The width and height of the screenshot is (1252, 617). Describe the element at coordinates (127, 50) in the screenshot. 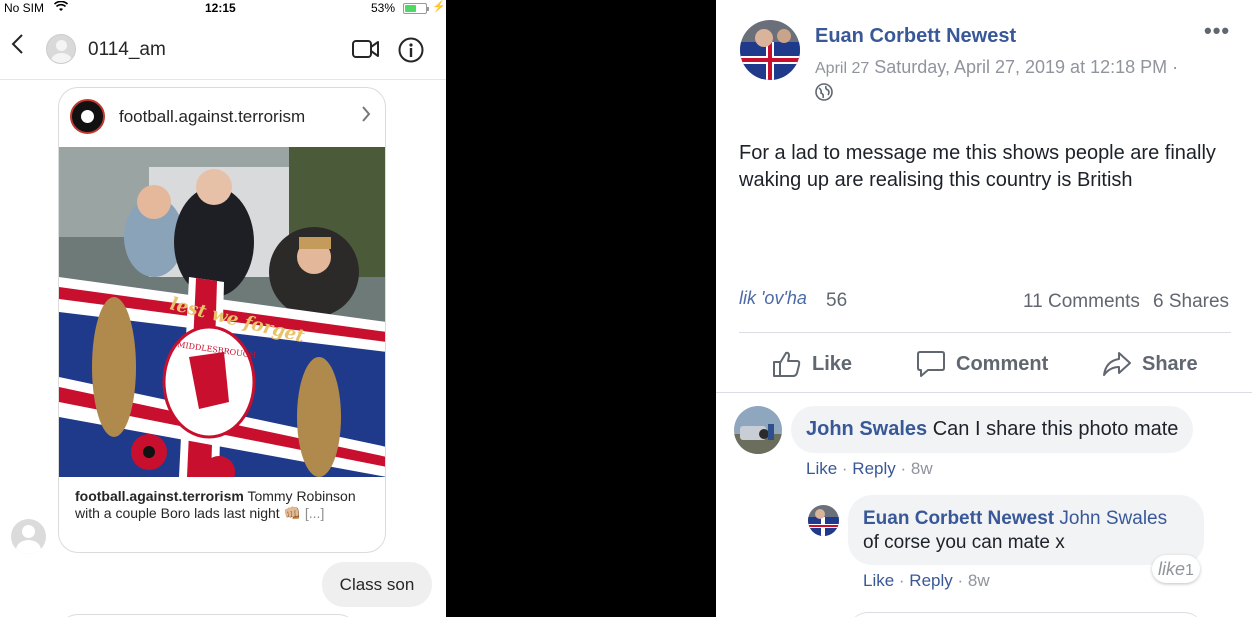

I see `conversation-username: 0114_am` at that location.